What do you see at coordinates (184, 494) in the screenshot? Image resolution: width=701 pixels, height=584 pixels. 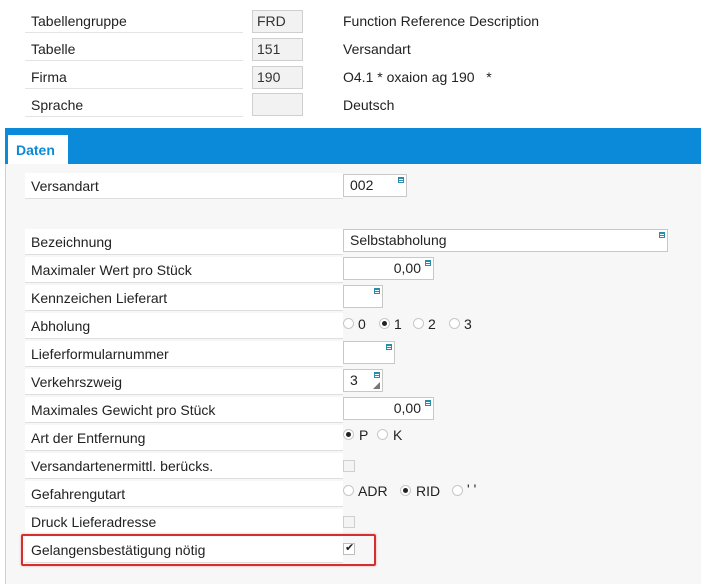 I see `label-gefahrengutart: Gefahrengutart` at bounding box center [184, 494].